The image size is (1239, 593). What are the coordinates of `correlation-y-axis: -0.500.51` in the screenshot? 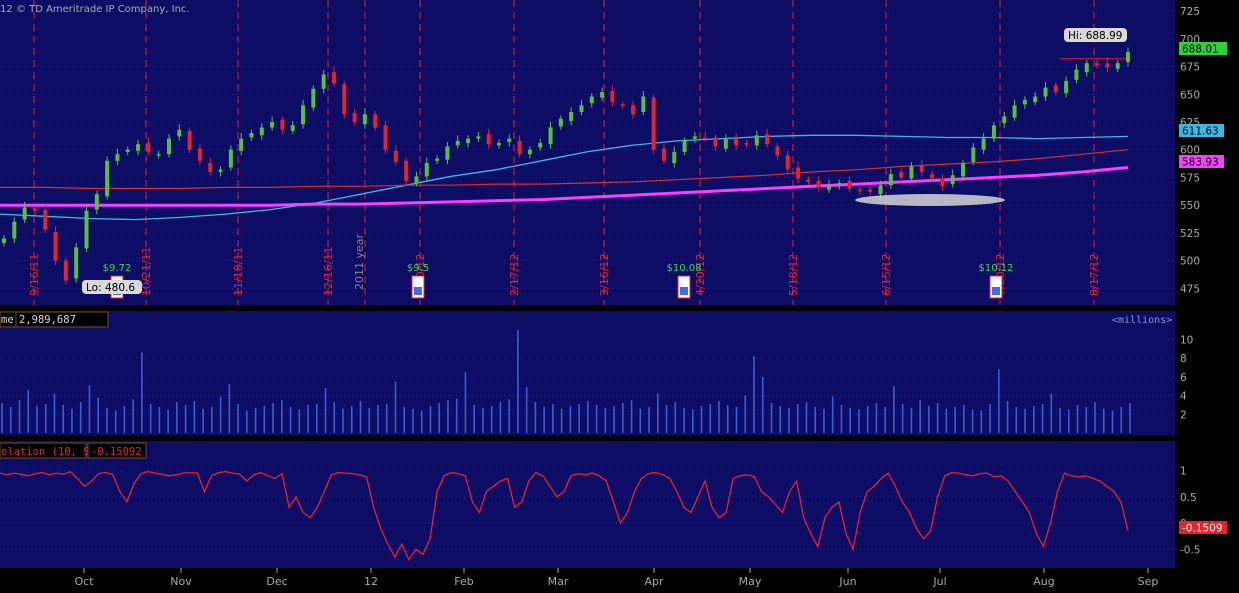 It's located at (1190, 511).